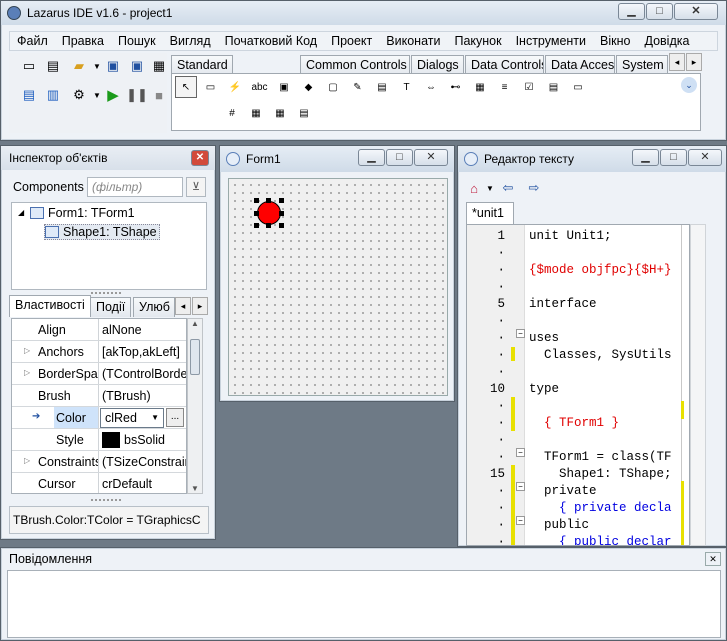  Describe the element at coordinates (698, 385) in the screenshot. I see `editor-scrollbar` at that location.